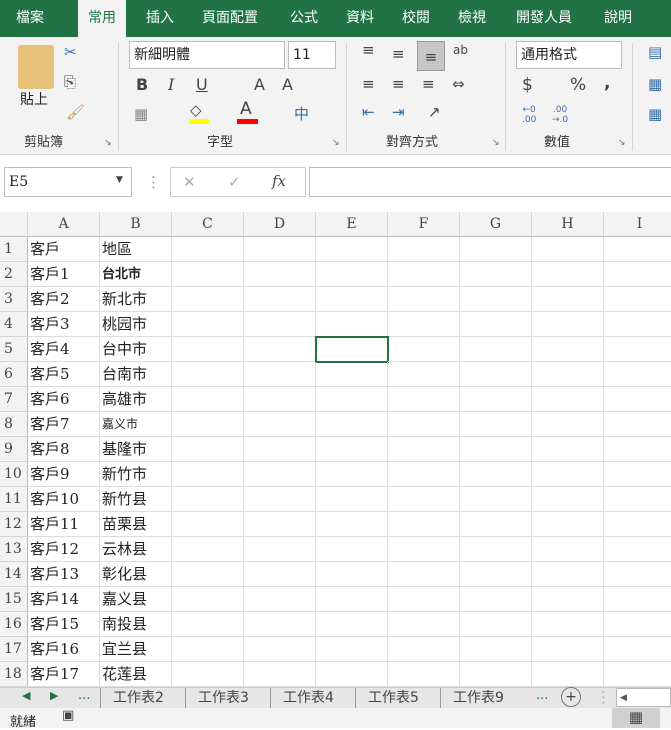 The height and width of the screenshot is (730, 671). Describe the element at coordinates (637, 574) in the screenshot. I see `cell-I14` at that location.